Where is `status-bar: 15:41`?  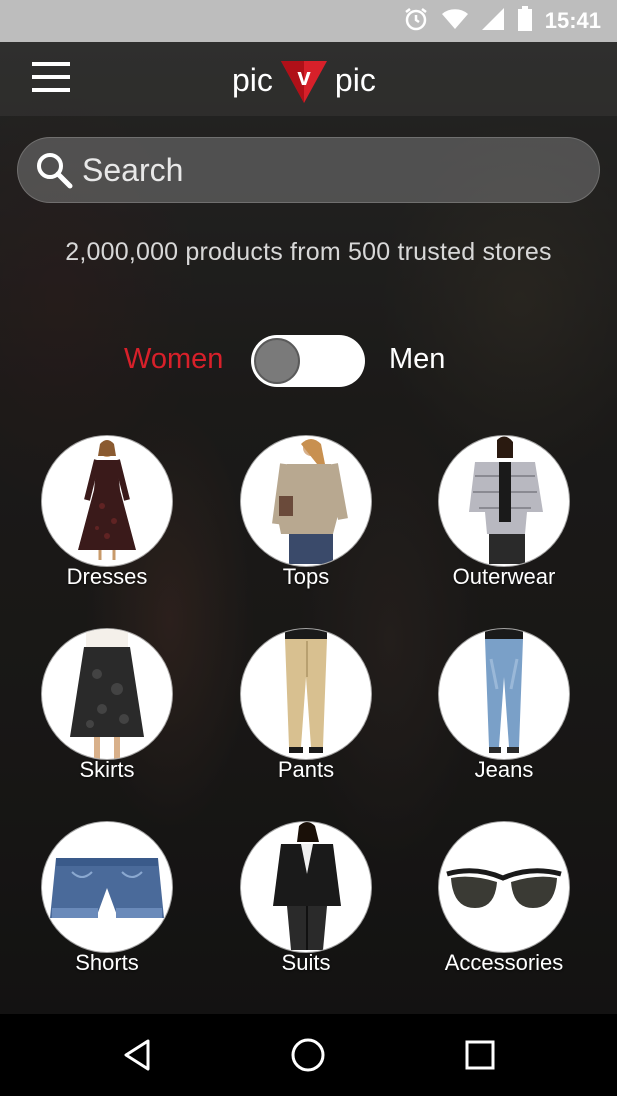
status-bar: 15:41 is located at coordinates (308, 21).